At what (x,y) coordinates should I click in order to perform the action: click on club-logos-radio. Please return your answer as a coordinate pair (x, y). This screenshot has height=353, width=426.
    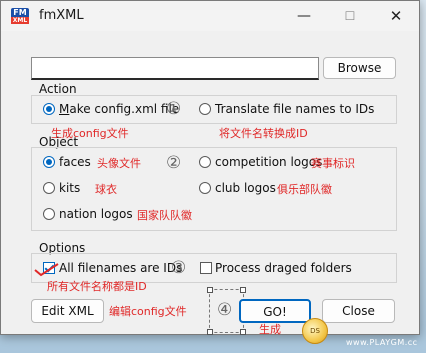
    Looking at the image, I should click on (205, 188).